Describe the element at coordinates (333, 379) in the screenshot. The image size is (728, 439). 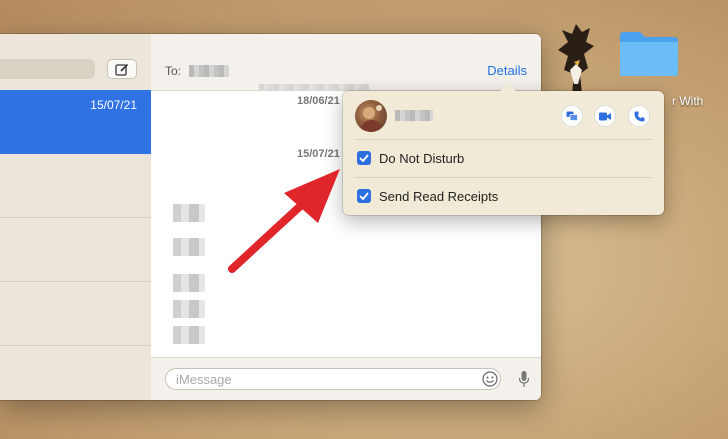
I see `imessage-input` at that location.